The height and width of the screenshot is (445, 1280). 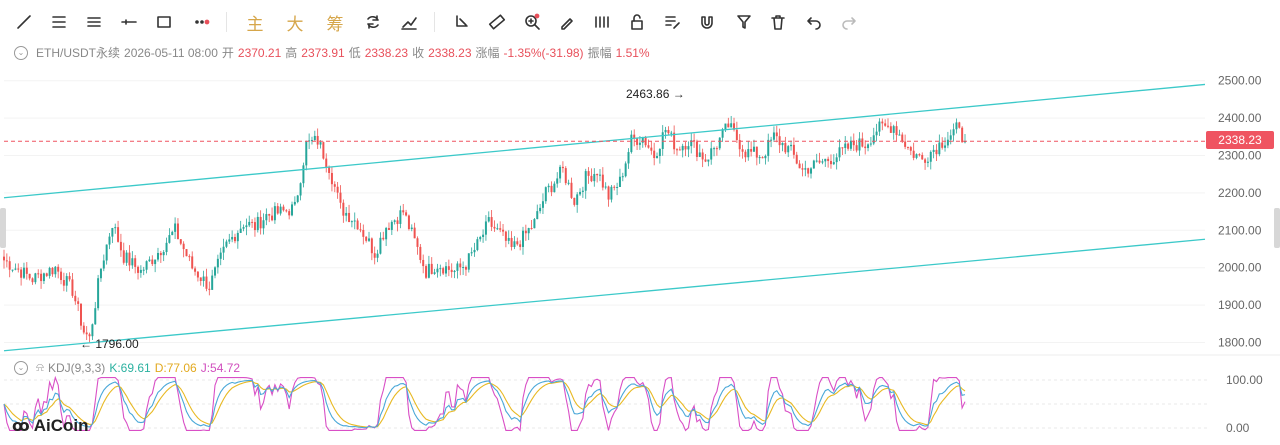 I want to click on undo-icon, so click(x=814, y=22).